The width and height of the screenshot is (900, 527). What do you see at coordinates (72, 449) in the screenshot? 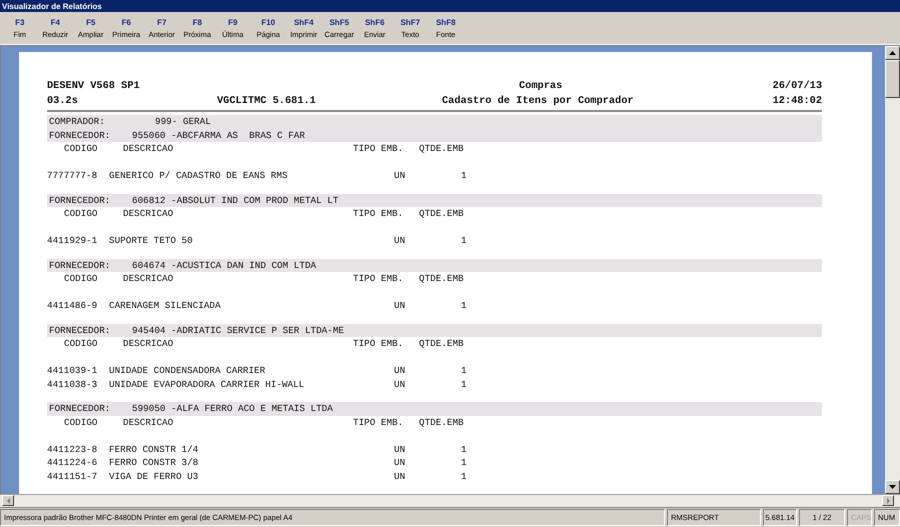
I see `item-code: 4411223-8` at bounding box center [72, 449].